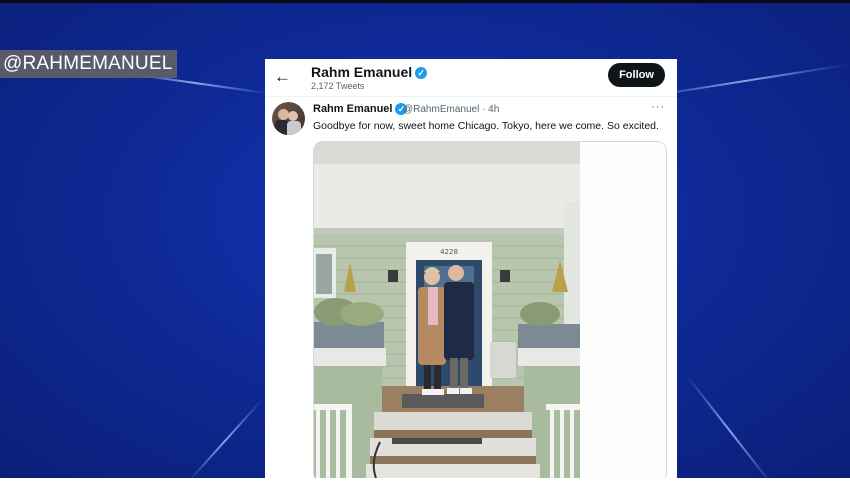  I want to click on verified-badge-icon: ✓, so click(421, 73).